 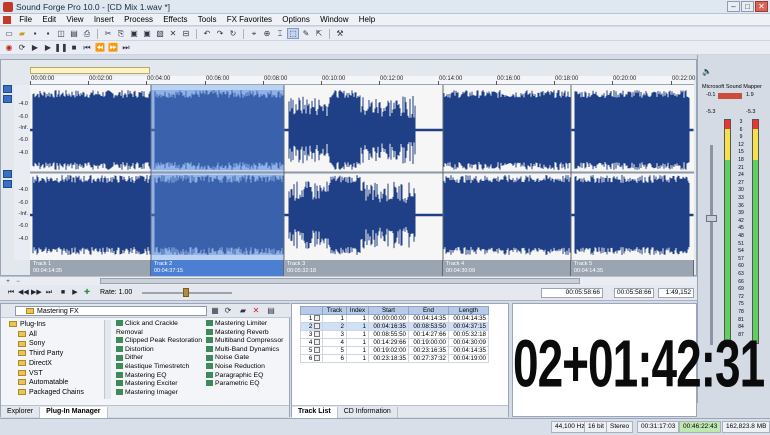 I want to click on plugin-item: Dither, so click(x=161, y=358).